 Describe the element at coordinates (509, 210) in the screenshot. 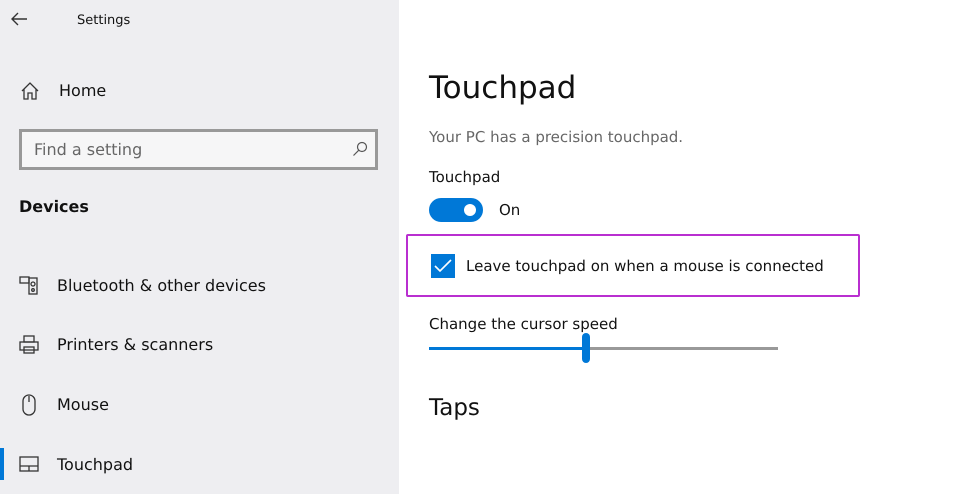

I see `toggle-state-text: On` at that location.